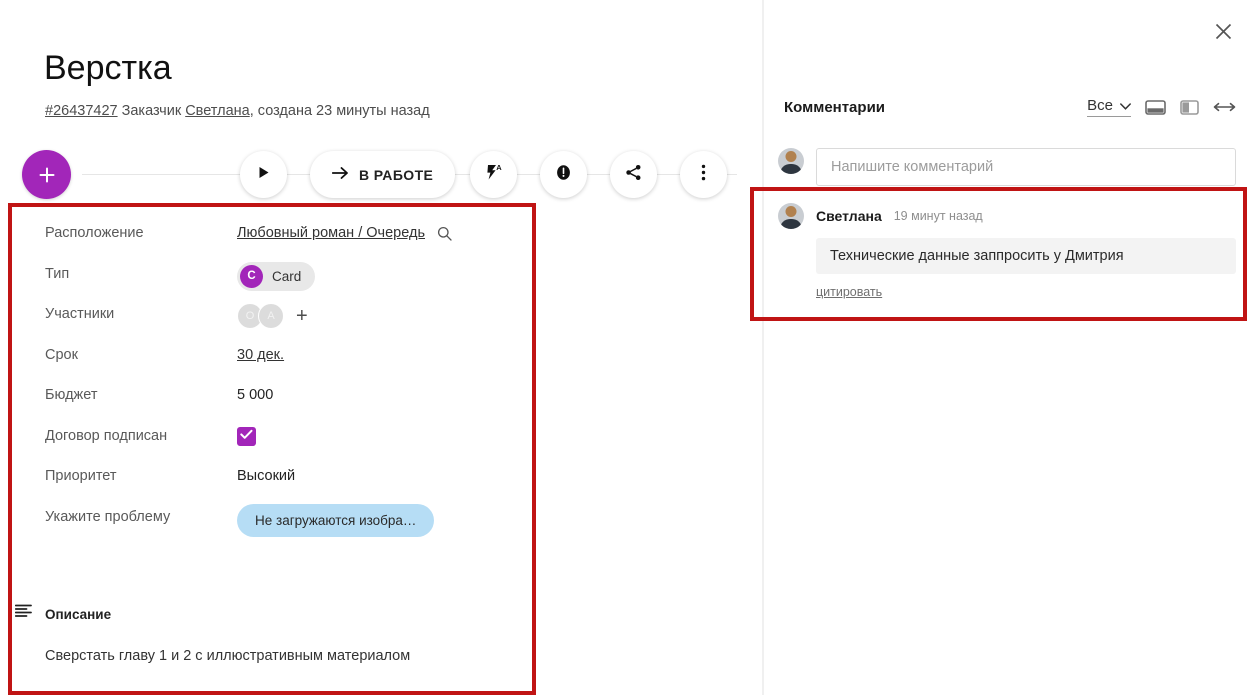 The image size is (1254, 695). Describe the element at coordinates (444, 233) in the screenshot. I see `search-icon` at that location.